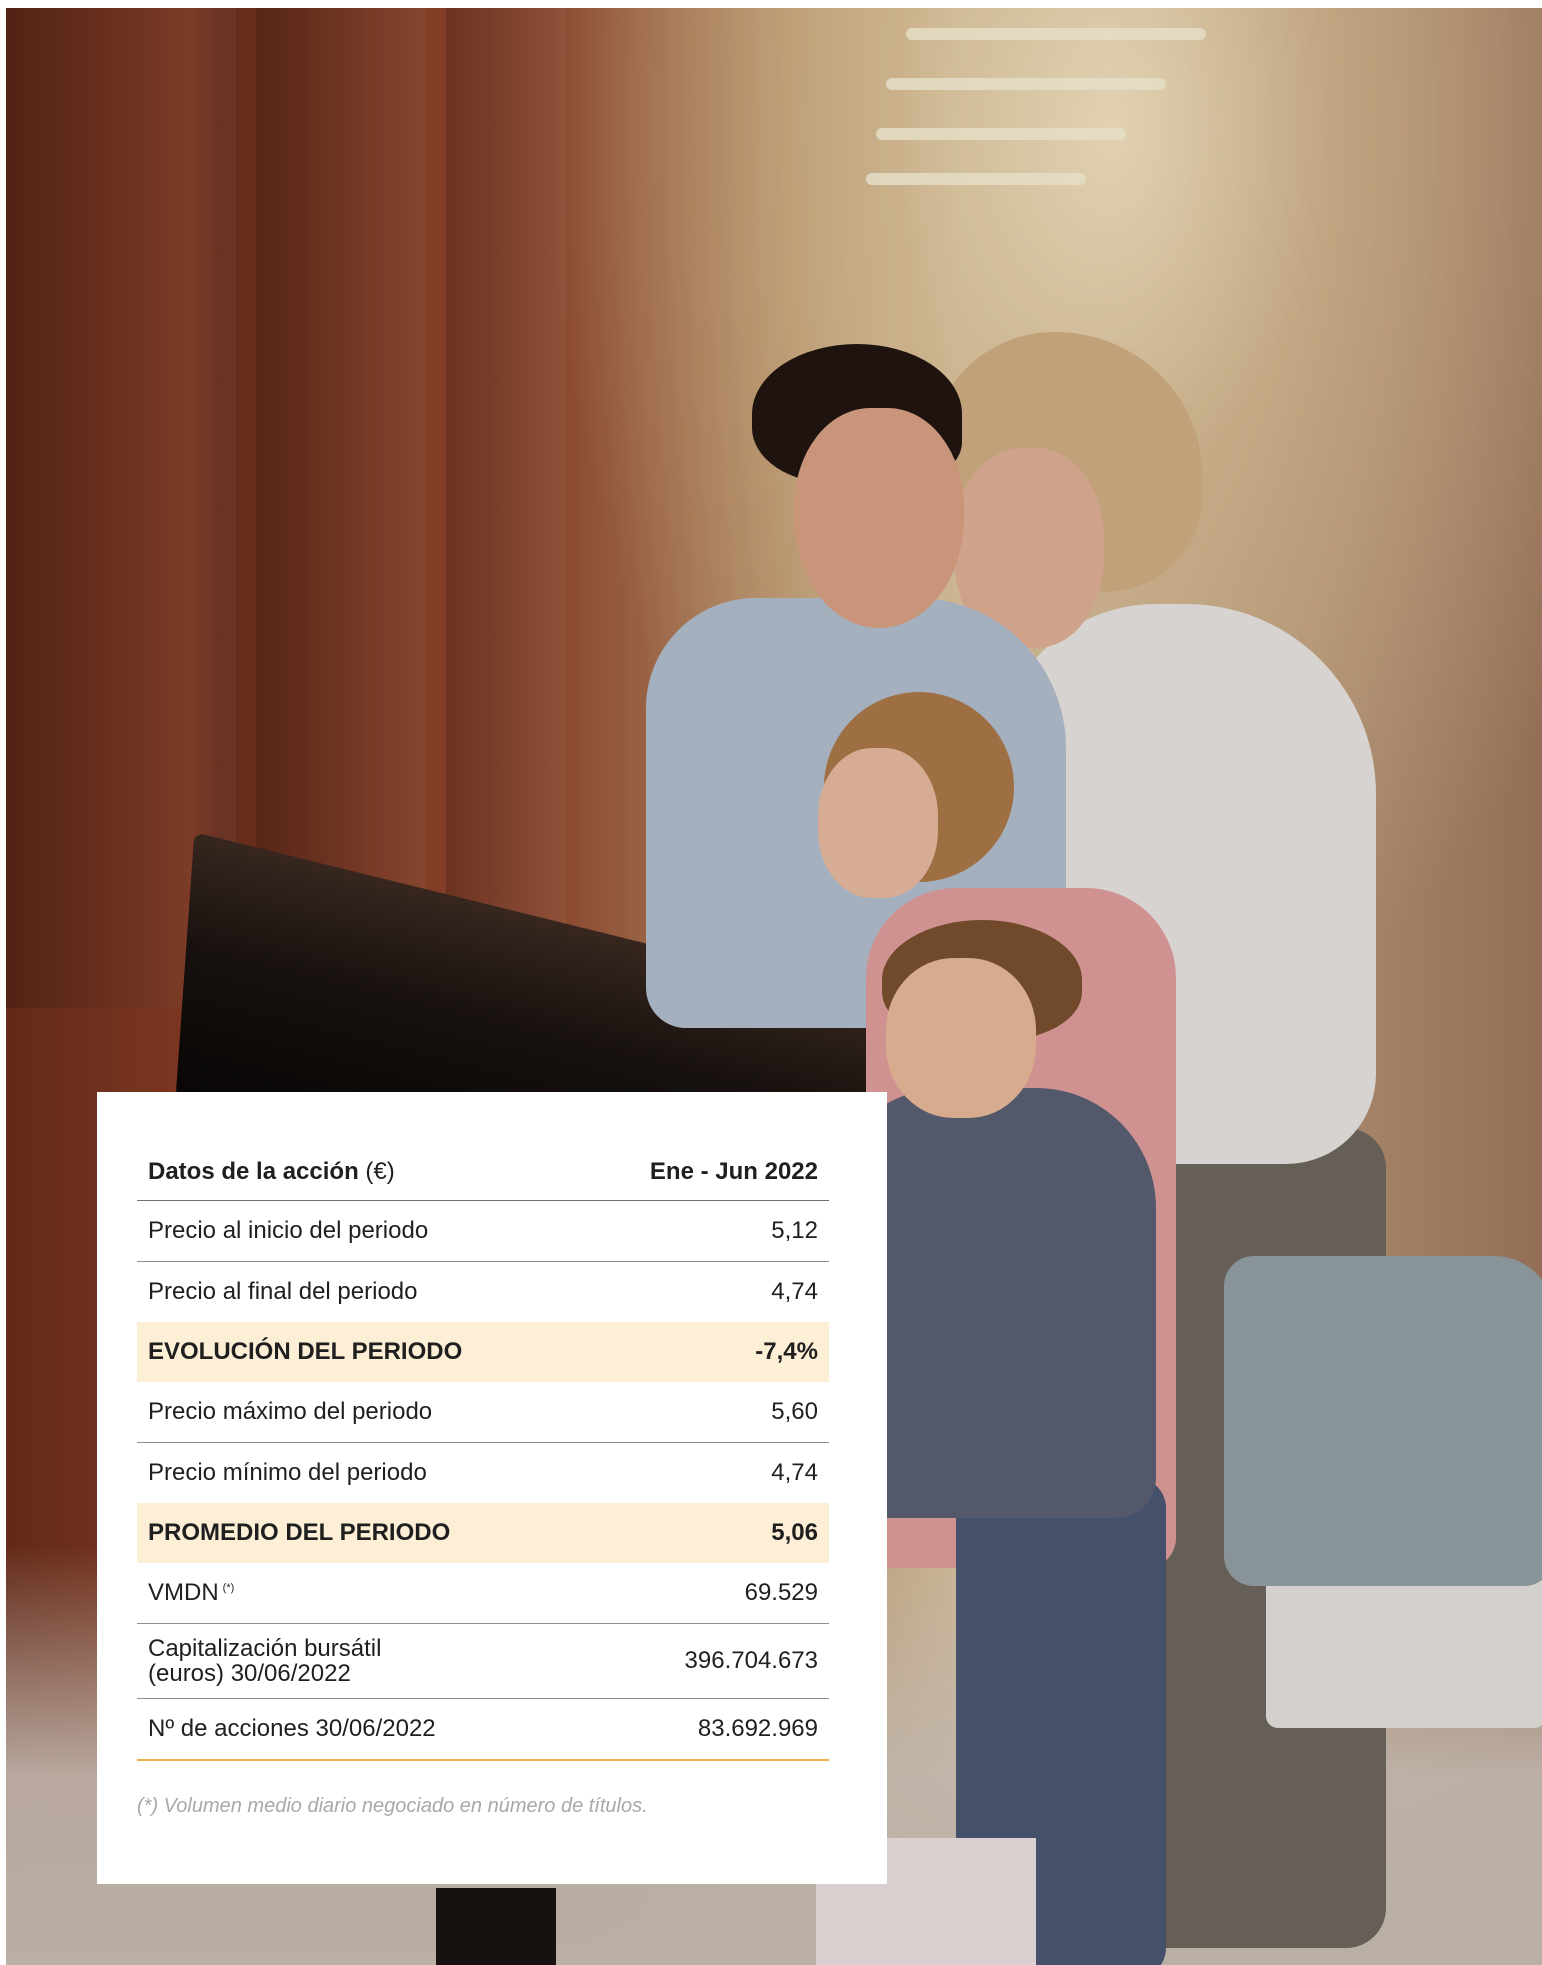 The image size is (1542, 1965). I want to click on table-row: Precio al inicio del periodo 5,12, so click(483, 1231).